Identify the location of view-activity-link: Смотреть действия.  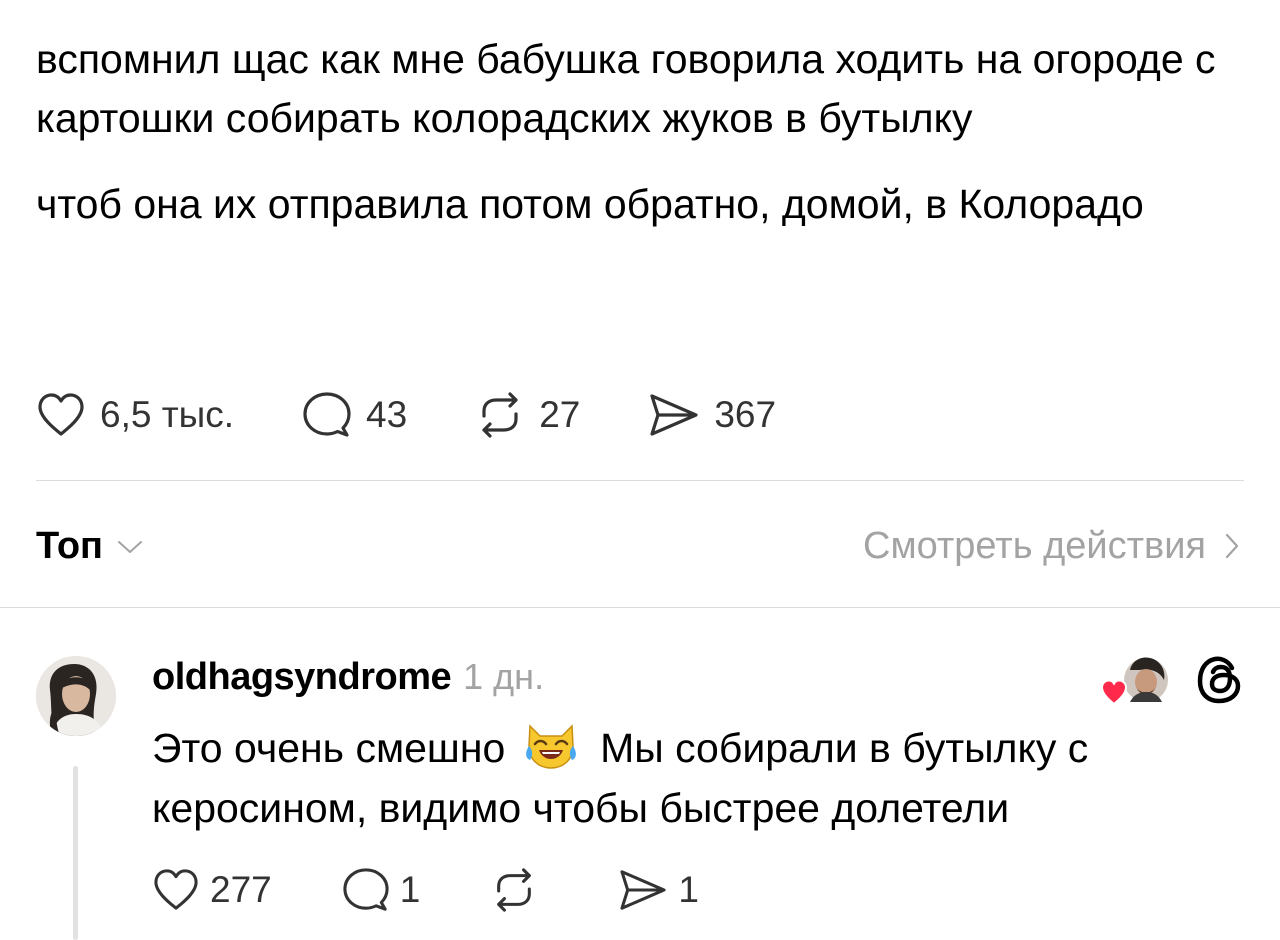
(1053, 546).